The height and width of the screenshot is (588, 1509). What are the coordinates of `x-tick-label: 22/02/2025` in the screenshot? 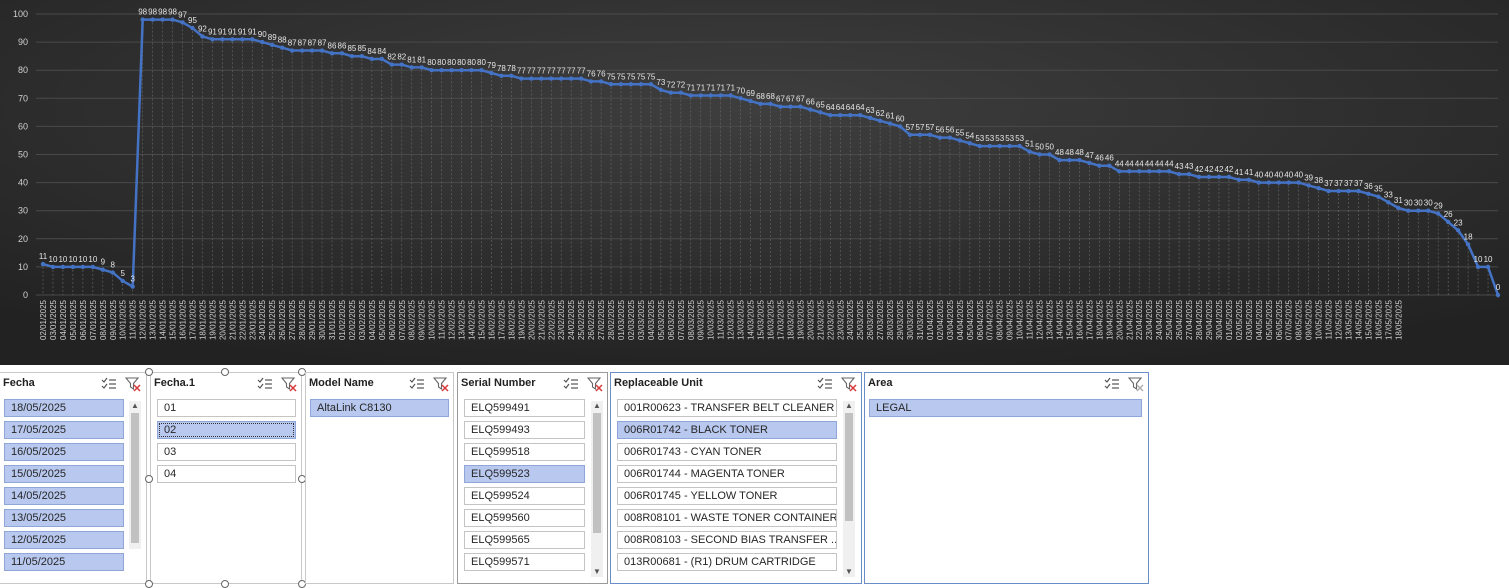 It's located at (551, 319).